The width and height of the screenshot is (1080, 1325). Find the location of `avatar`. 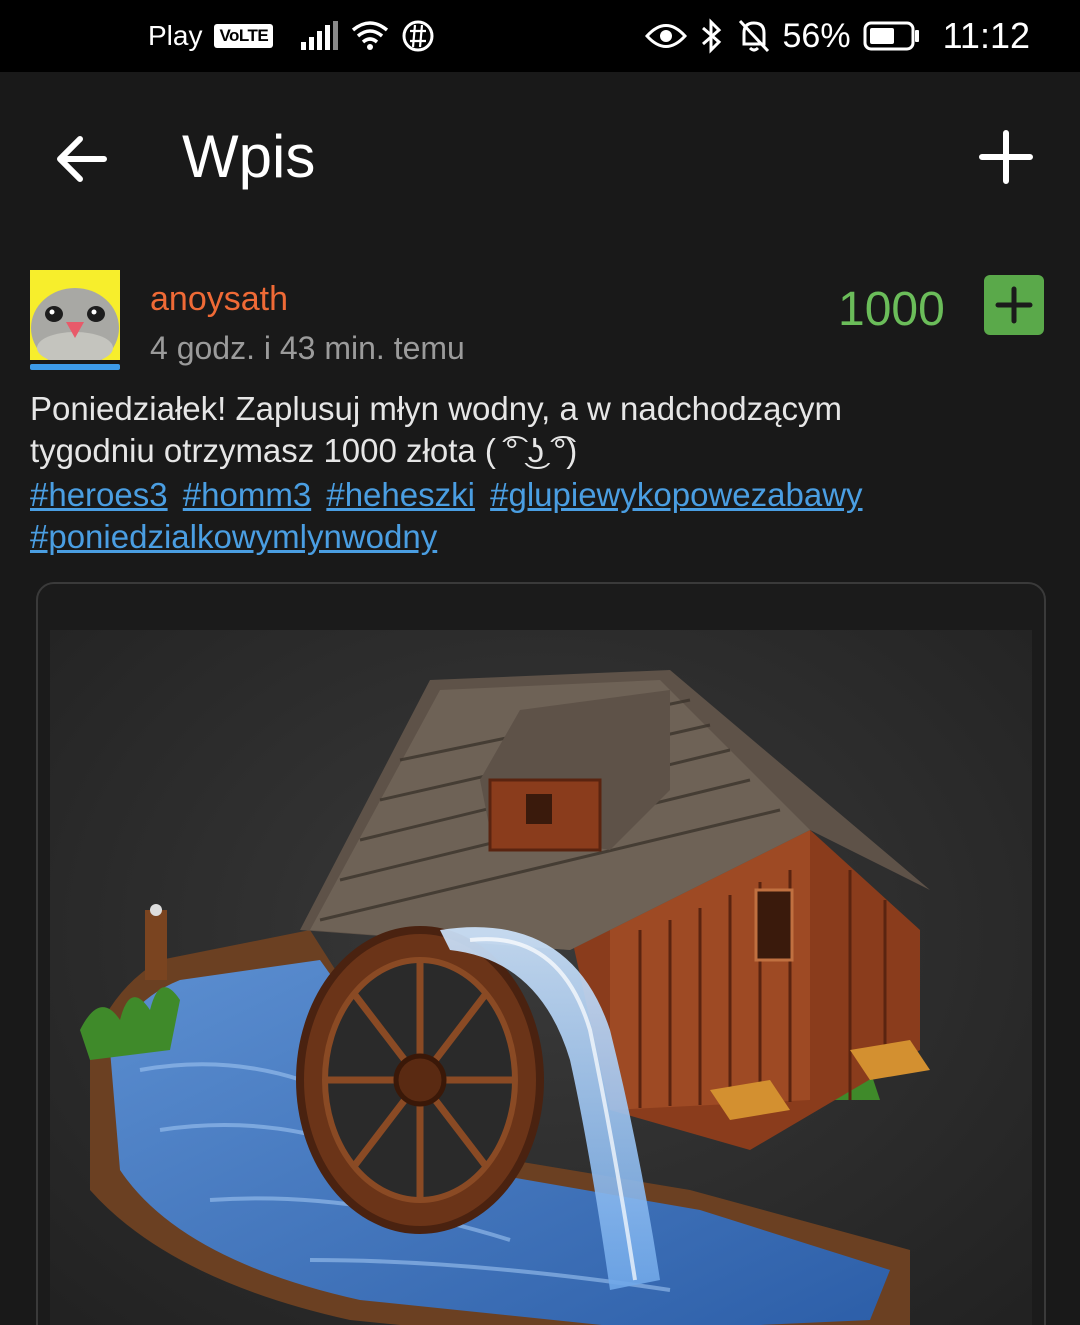

avatar is located at coordinates (75, 315).